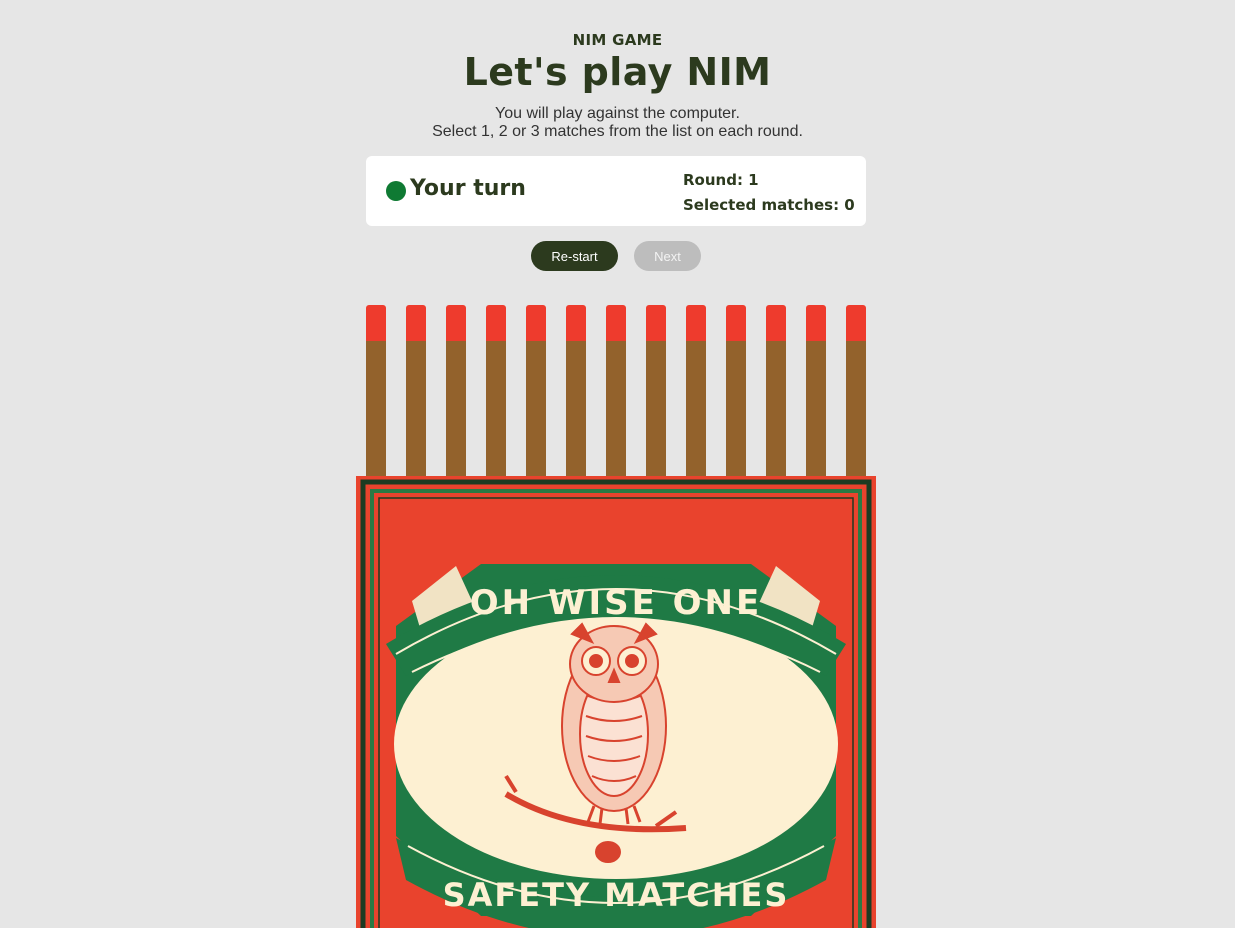 The width and height of the screenshot is (1235, 928). Describe the element at coordinates (617, 40) in the screenshot. I see `game-eyebrow: NIM GAME` at that location.